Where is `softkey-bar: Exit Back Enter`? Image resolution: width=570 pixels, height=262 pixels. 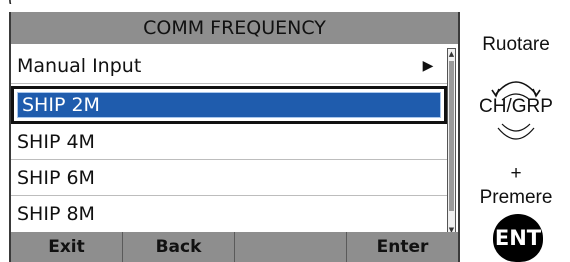
softkey-bar: Exit Back Enter is located at coordinates (234, 247).